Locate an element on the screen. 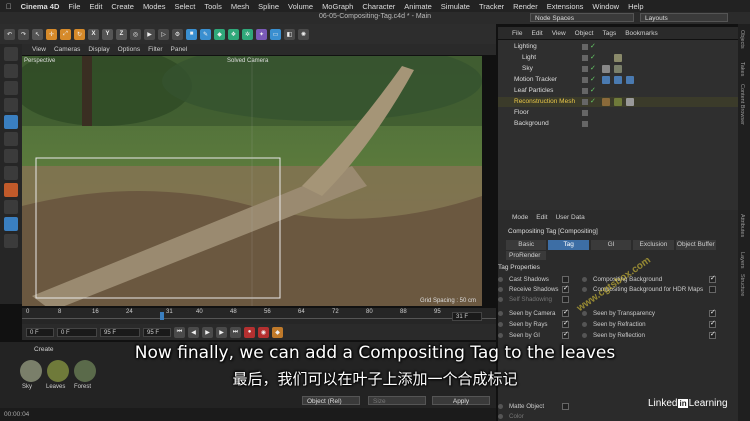  object-row-background: Background is located at coordinates (618, 124).